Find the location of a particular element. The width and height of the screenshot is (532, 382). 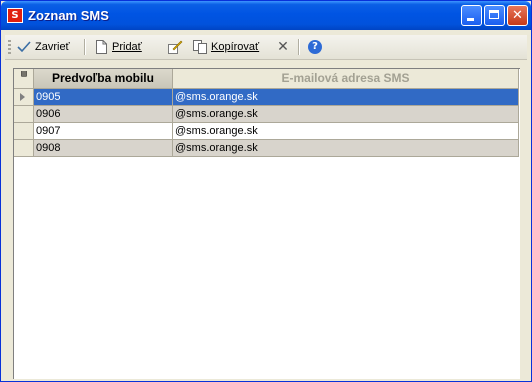

prefix-cell: 0905 is located at coordinates (103, 97).